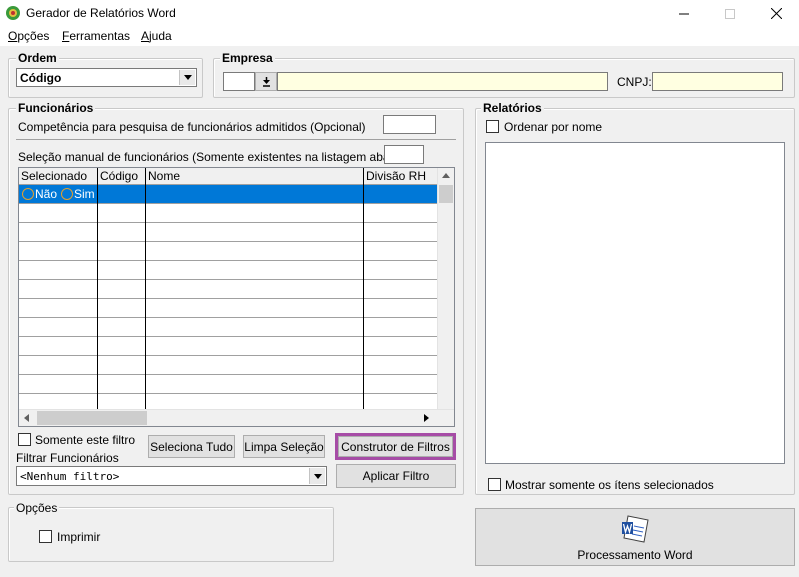 The image size is (799, 577). I want to click on somente-filtro-label: Somente este filtro, so click(85, 440).